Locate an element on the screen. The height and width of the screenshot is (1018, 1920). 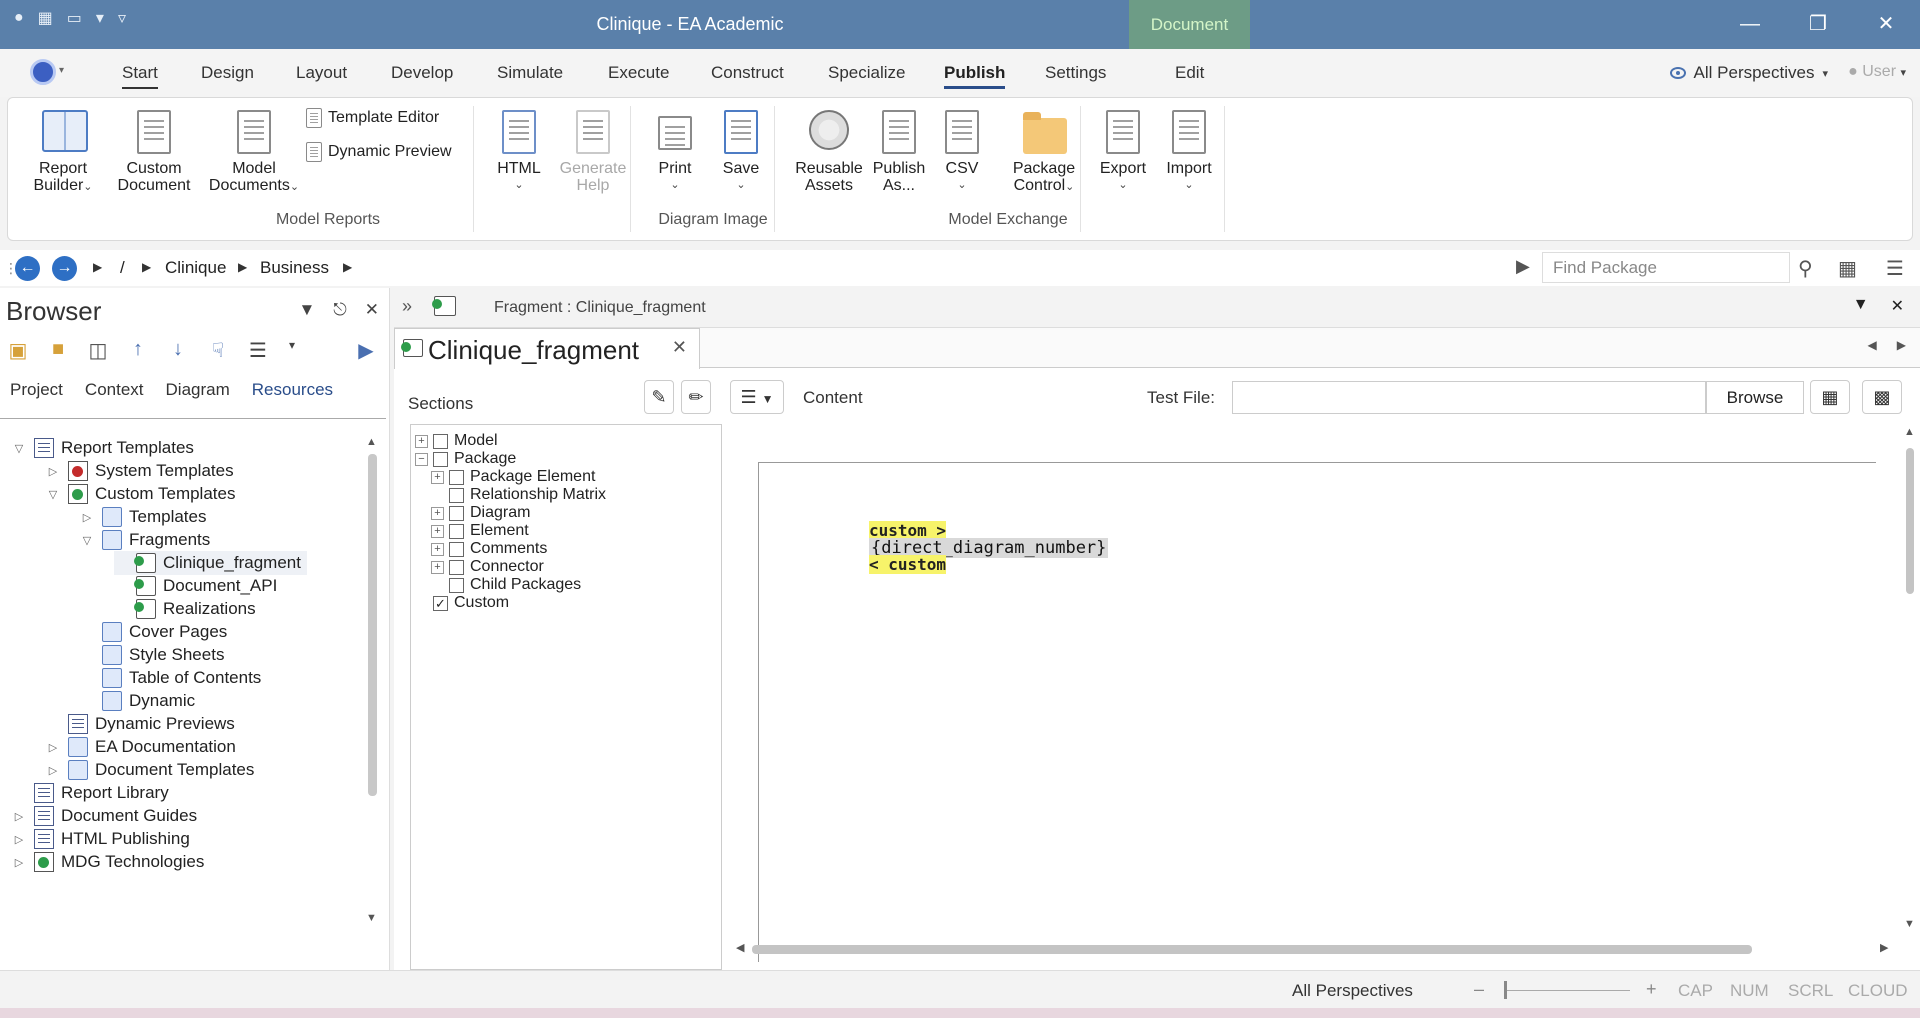
find-package-input: Find Package is located at coordinates (1666, 267).